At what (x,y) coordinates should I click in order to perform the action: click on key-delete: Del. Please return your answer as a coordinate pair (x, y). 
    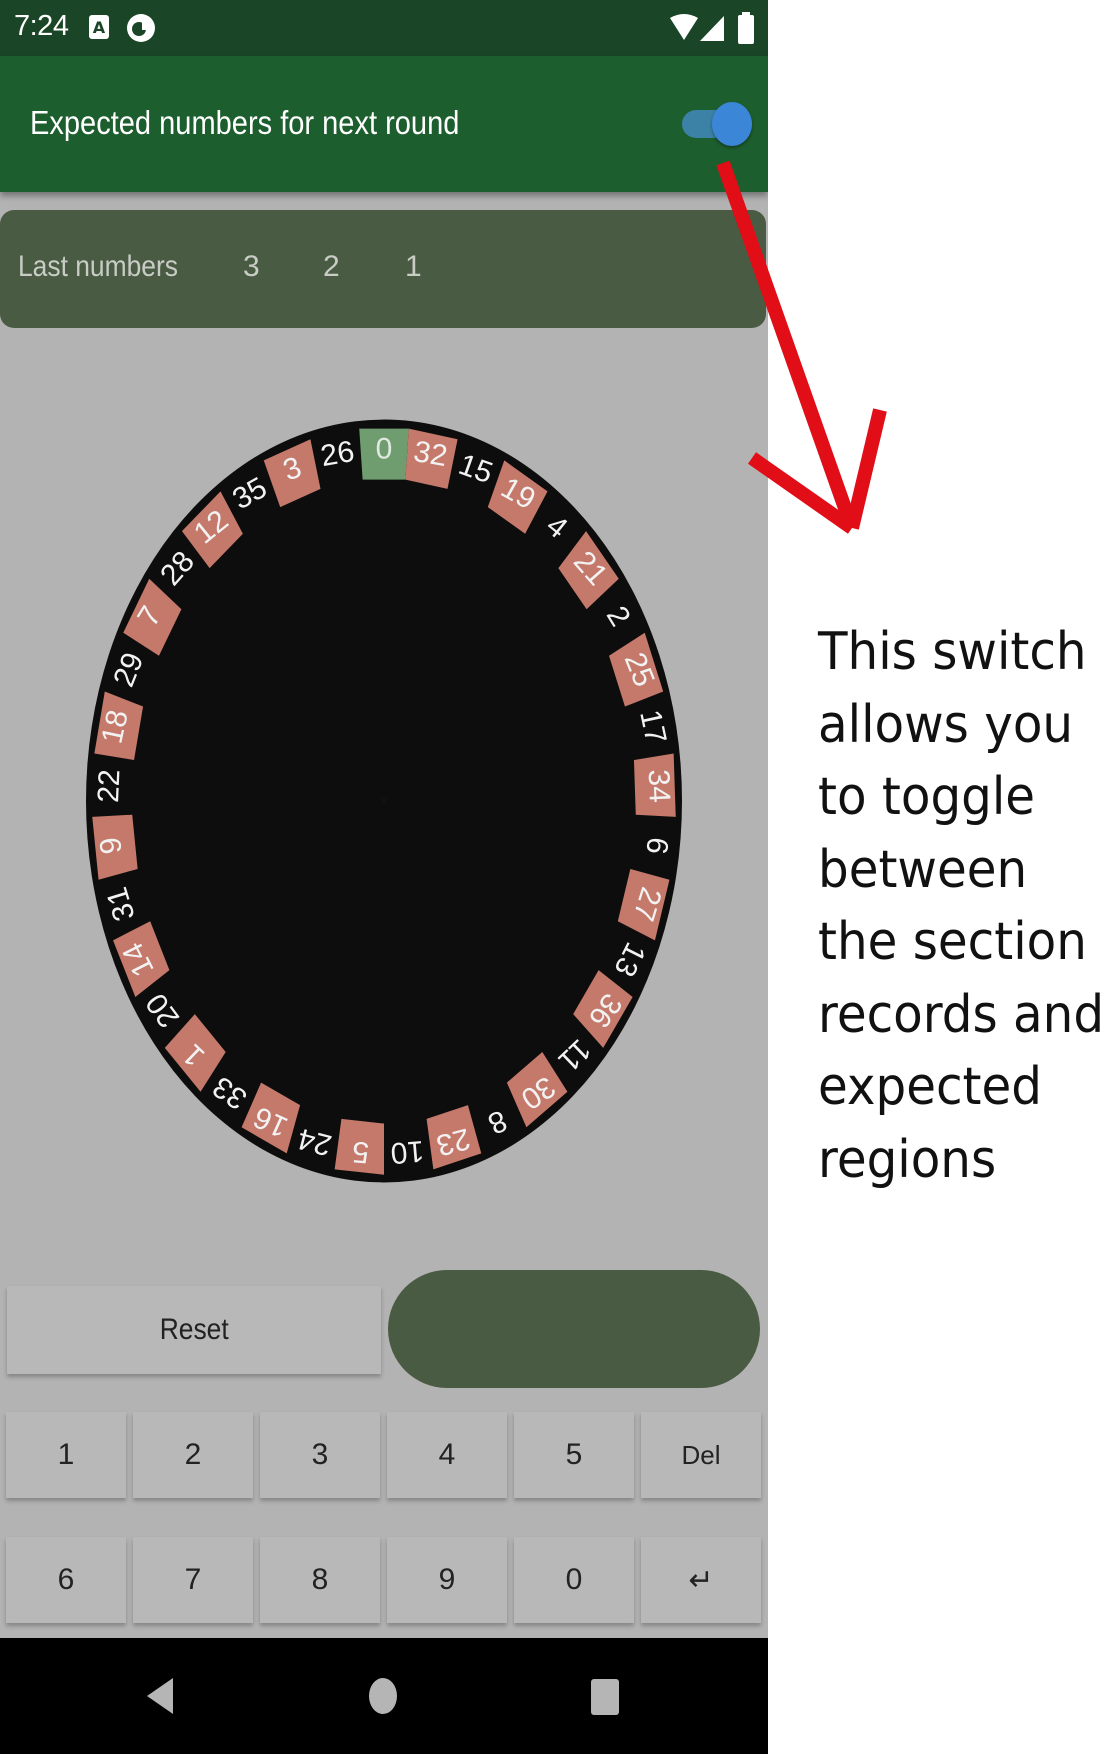
    Looking at the image, I should click on (701, 1455).